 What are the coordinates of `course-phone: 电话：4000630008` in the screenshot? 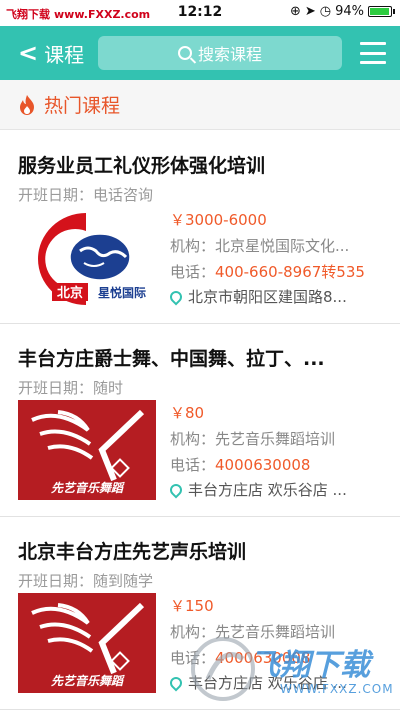 It's located at (280, 464).